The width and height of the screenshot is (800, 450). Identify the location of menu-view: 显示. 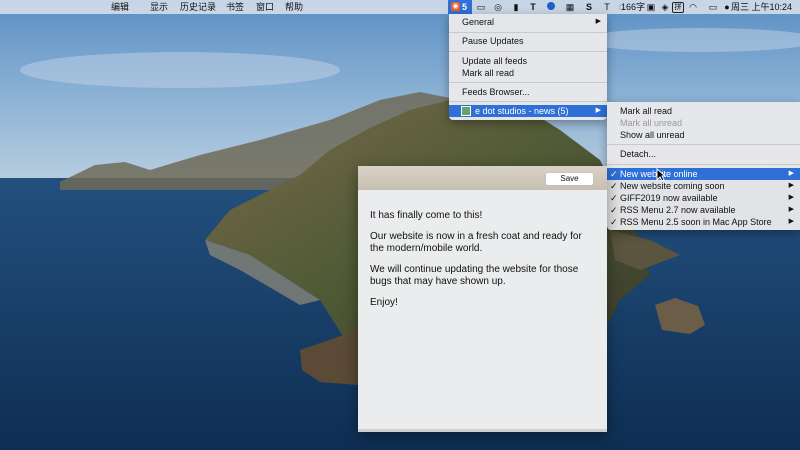
(159, 7).